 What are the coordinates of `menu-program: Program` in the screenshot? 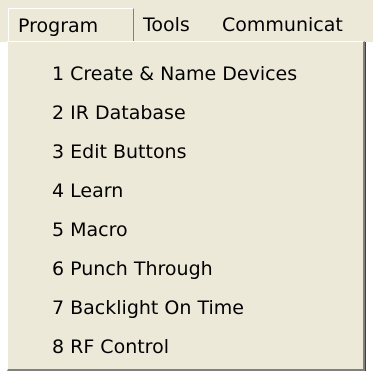 It's located at (71, 25).